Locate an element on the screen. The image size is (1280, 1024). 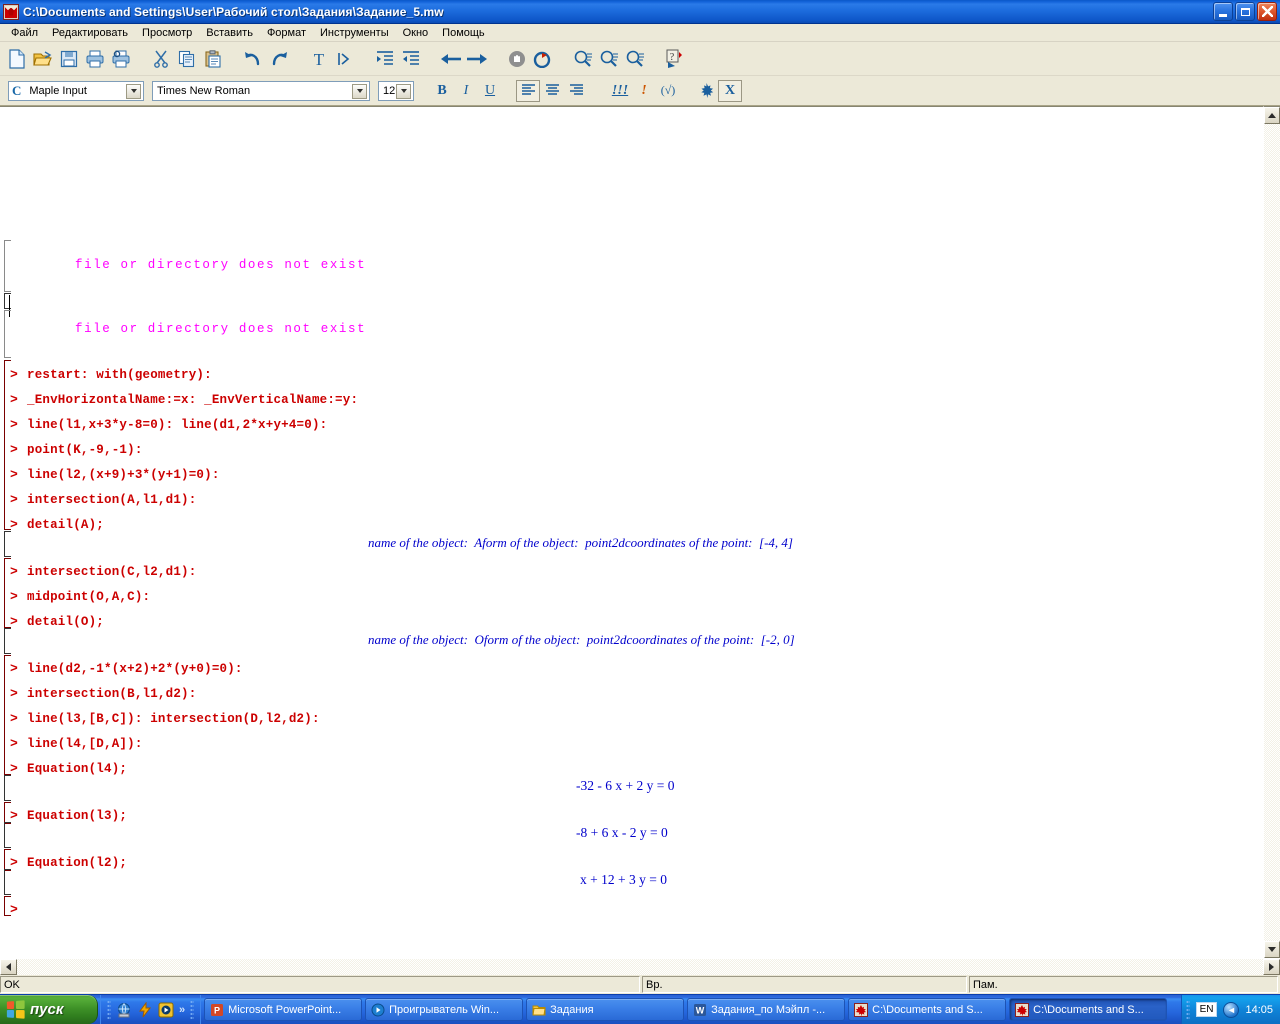
language-indicator: EN is located at coordinates (1206, 1009).